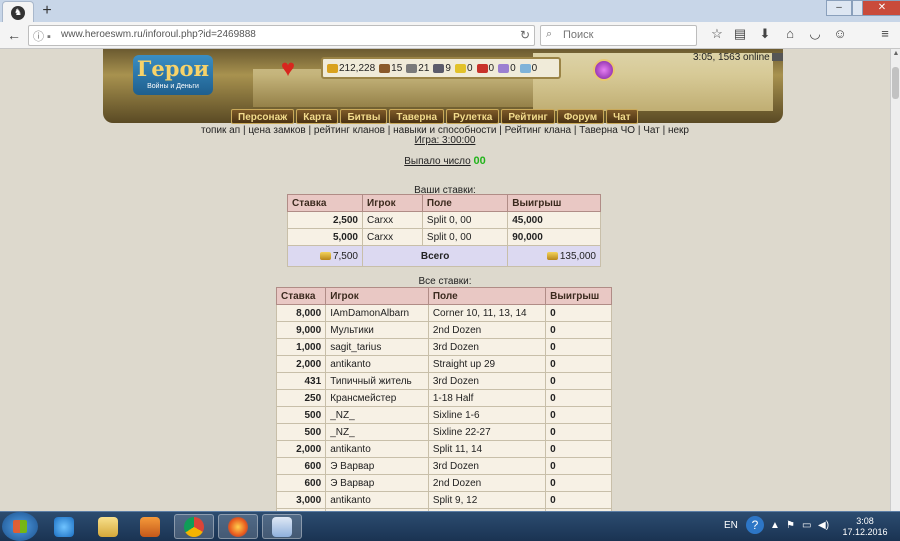  I want to click on bet-amount: 431, so click(301, 381).